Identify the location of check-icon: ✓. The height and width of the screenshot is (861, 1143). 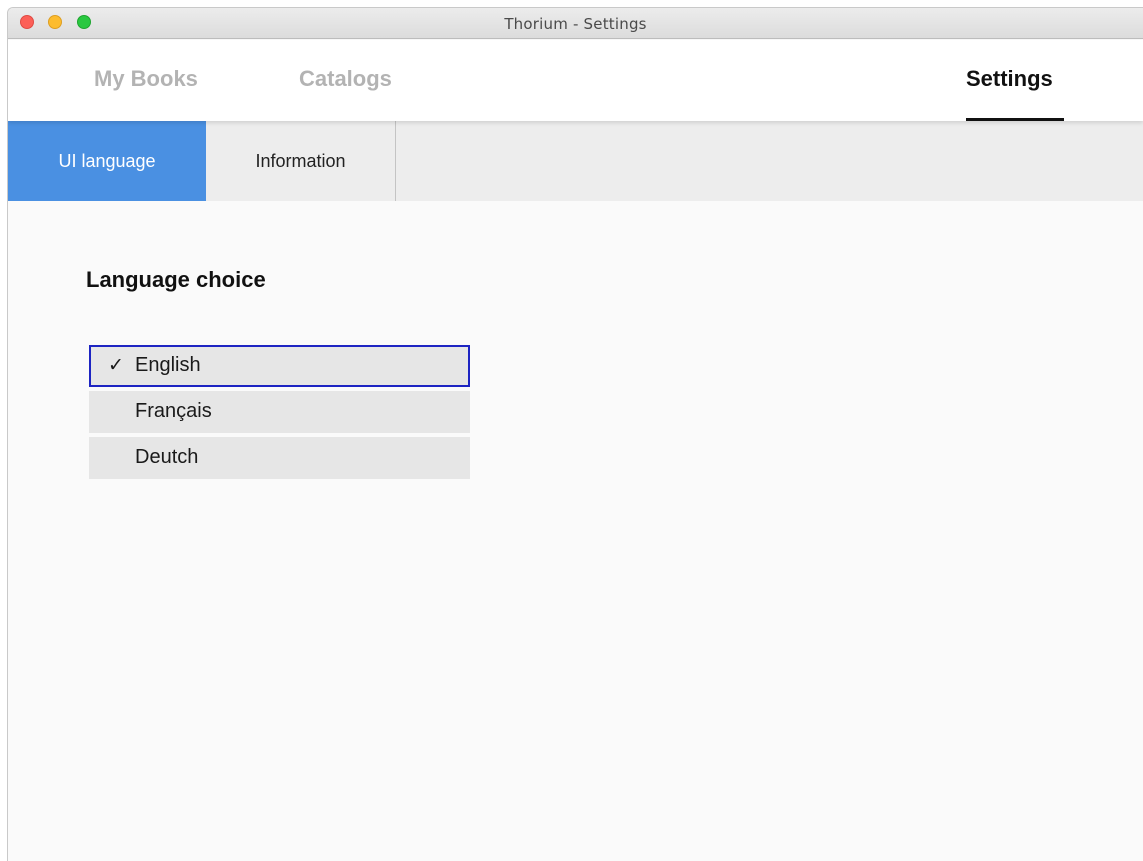
(116, 365).